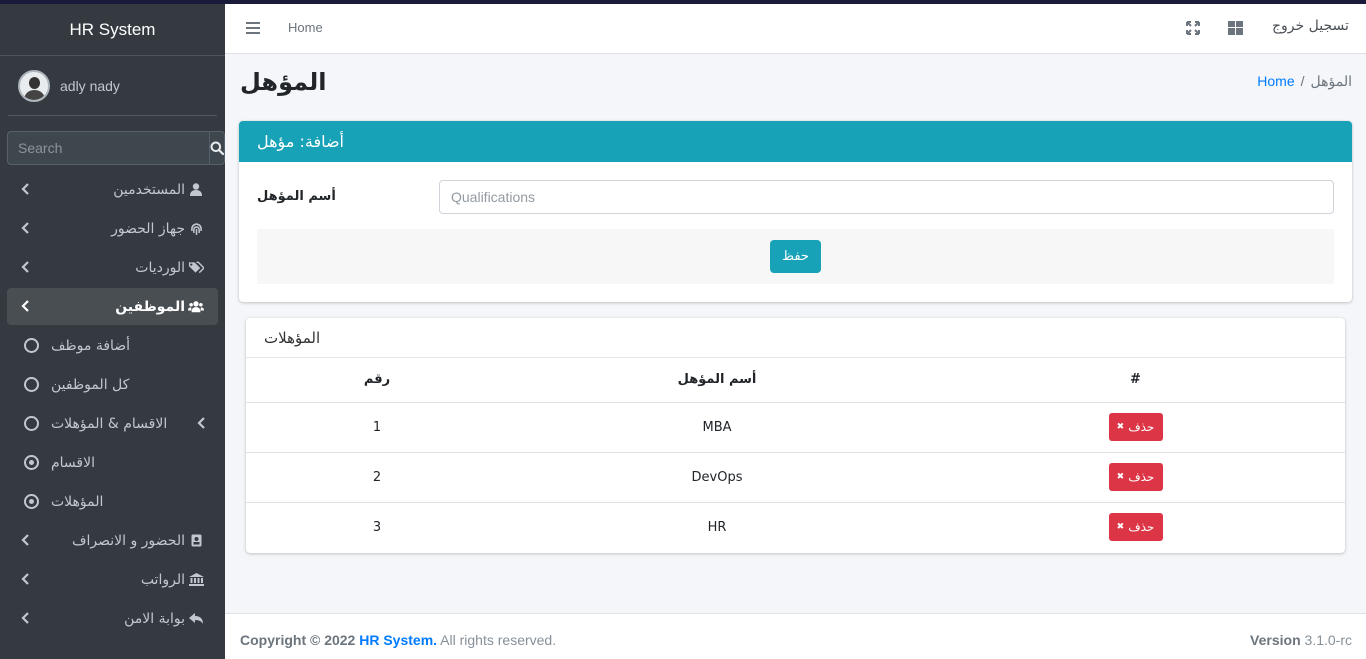 The width and height of the screenshot is (1366, 659). I want to click on footer-system-link: HR System., so click(398, 640).